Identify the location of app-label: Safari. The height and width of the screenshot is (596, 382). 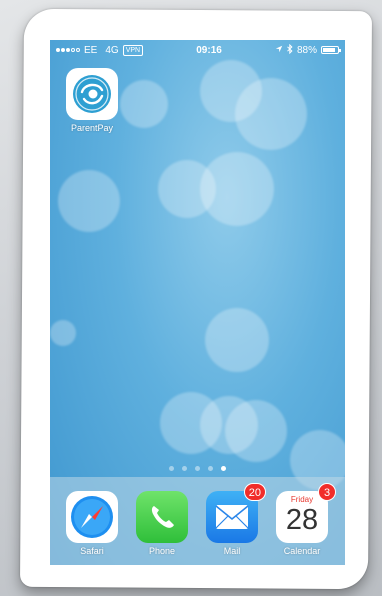
(92, 551).